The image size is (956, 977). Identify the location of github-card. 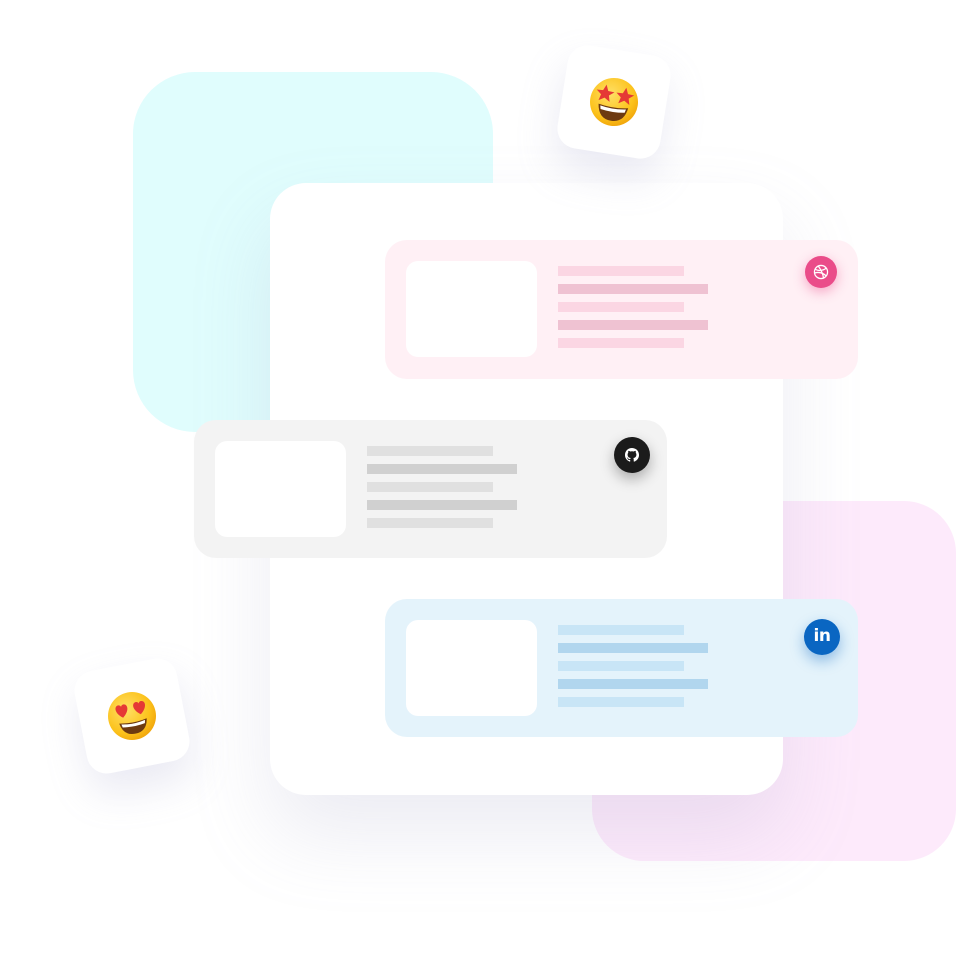
(430, 489).